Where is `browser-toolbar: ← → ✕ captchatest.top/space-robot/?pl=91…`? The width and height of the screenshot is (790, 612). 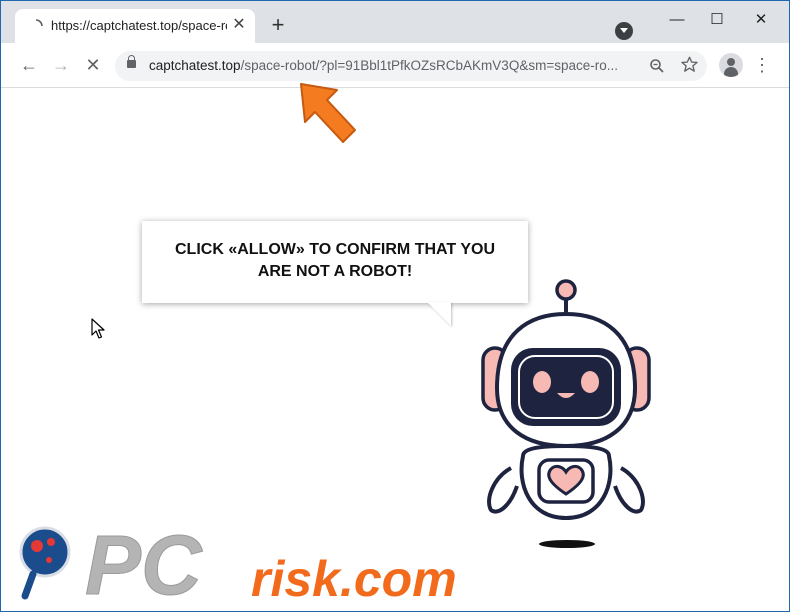
browser-toolbar: ← → ✕ captchatest.top/space-robot/?pl=91… is located at coordinates (395, 65).